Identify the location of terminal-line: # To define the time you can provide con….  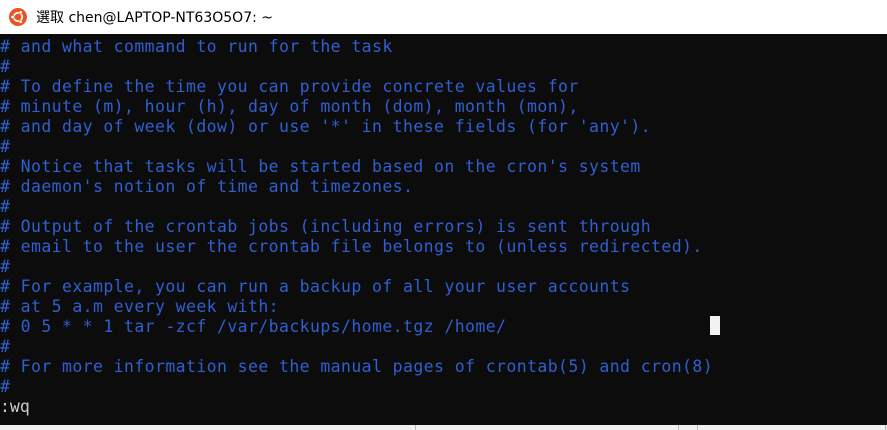
(289, 86).